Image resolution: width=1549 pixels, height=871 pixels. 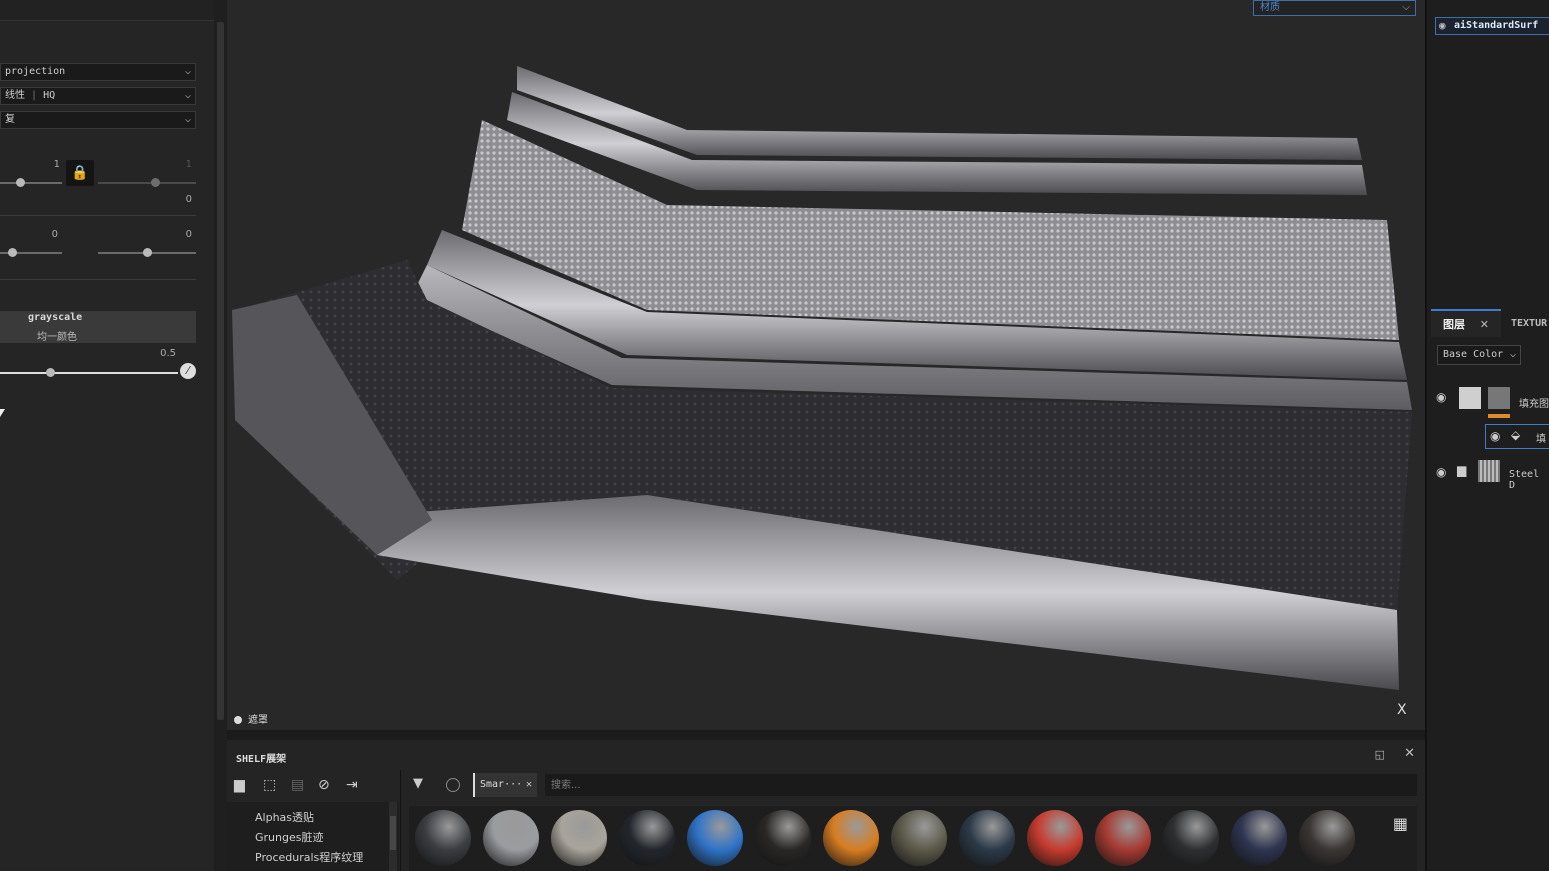 What do you see at coordinates (188, 164) in the screenshot?
I see `scale-right-value: 1` at bounding box center [188, 164].